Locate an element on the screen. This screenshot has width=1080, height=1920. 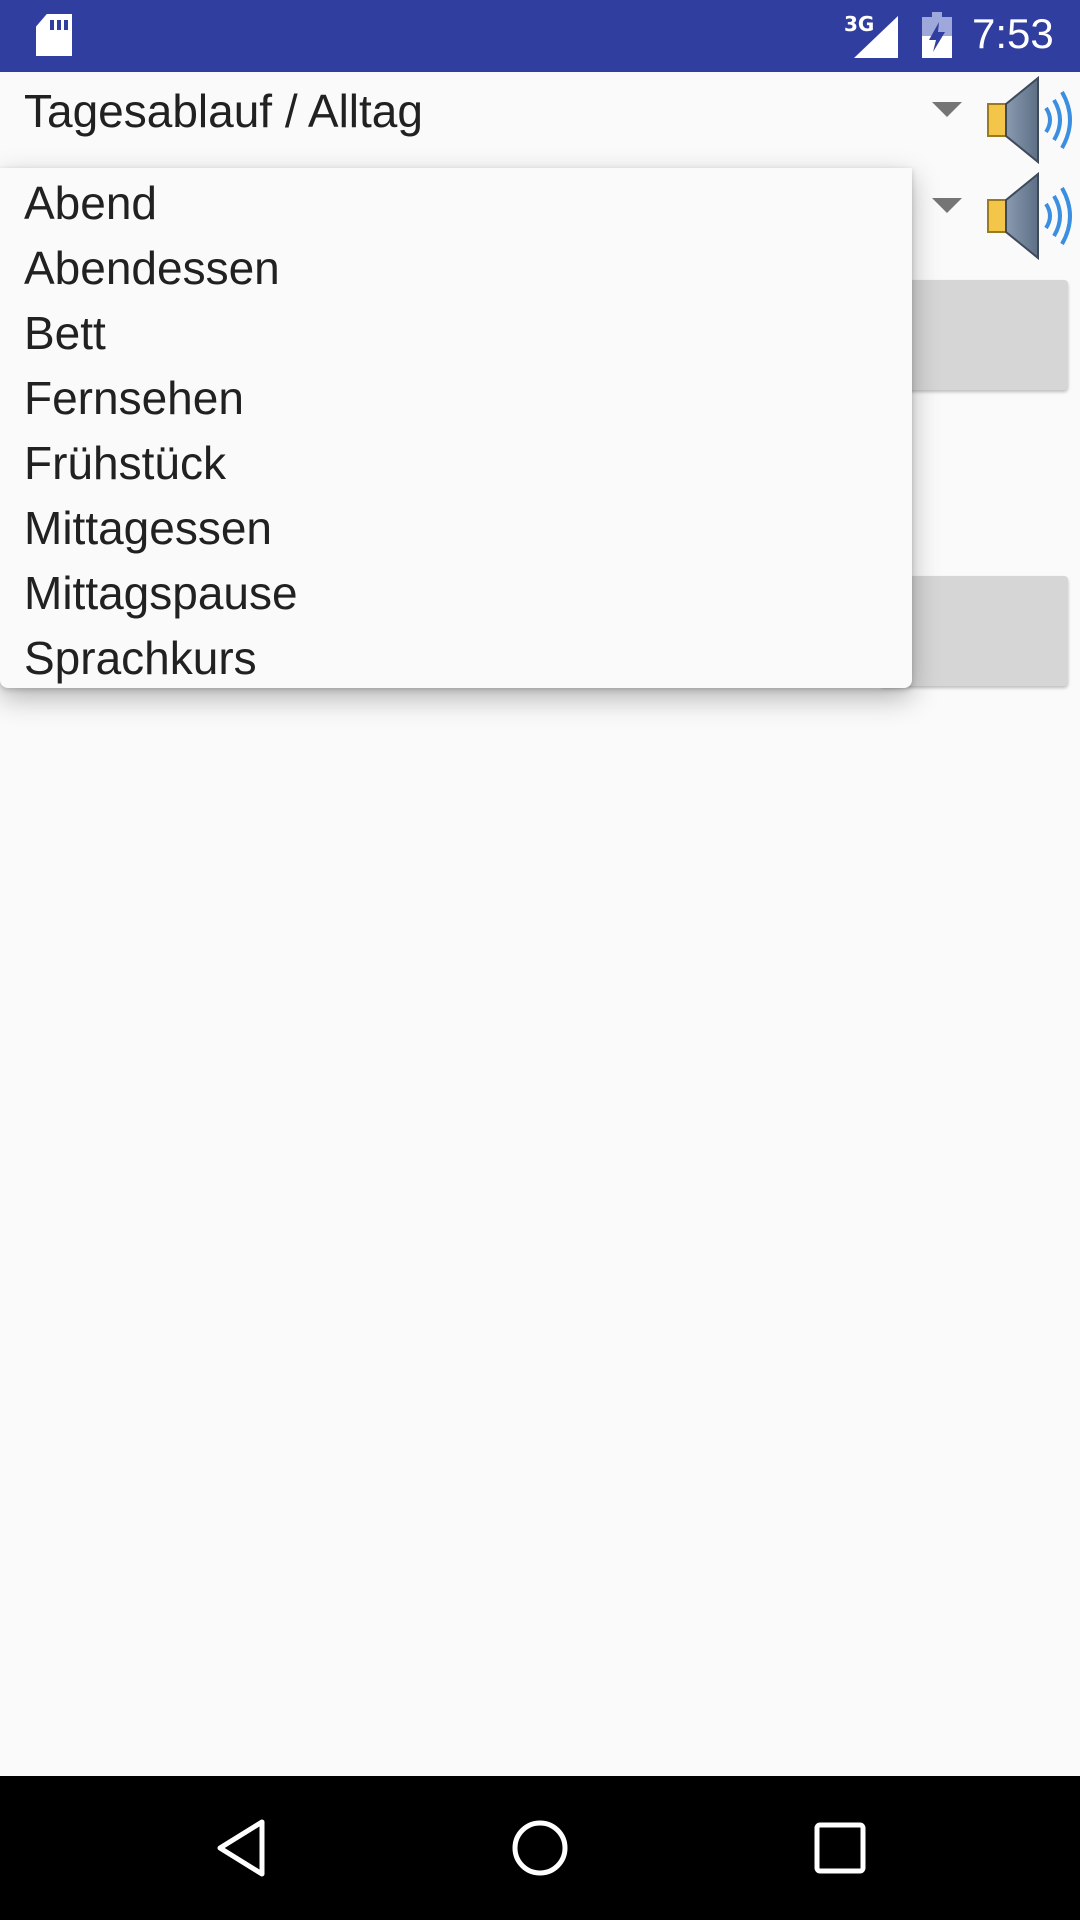
dropdown-item: Mittagessen is located at coordinates (148, 528).